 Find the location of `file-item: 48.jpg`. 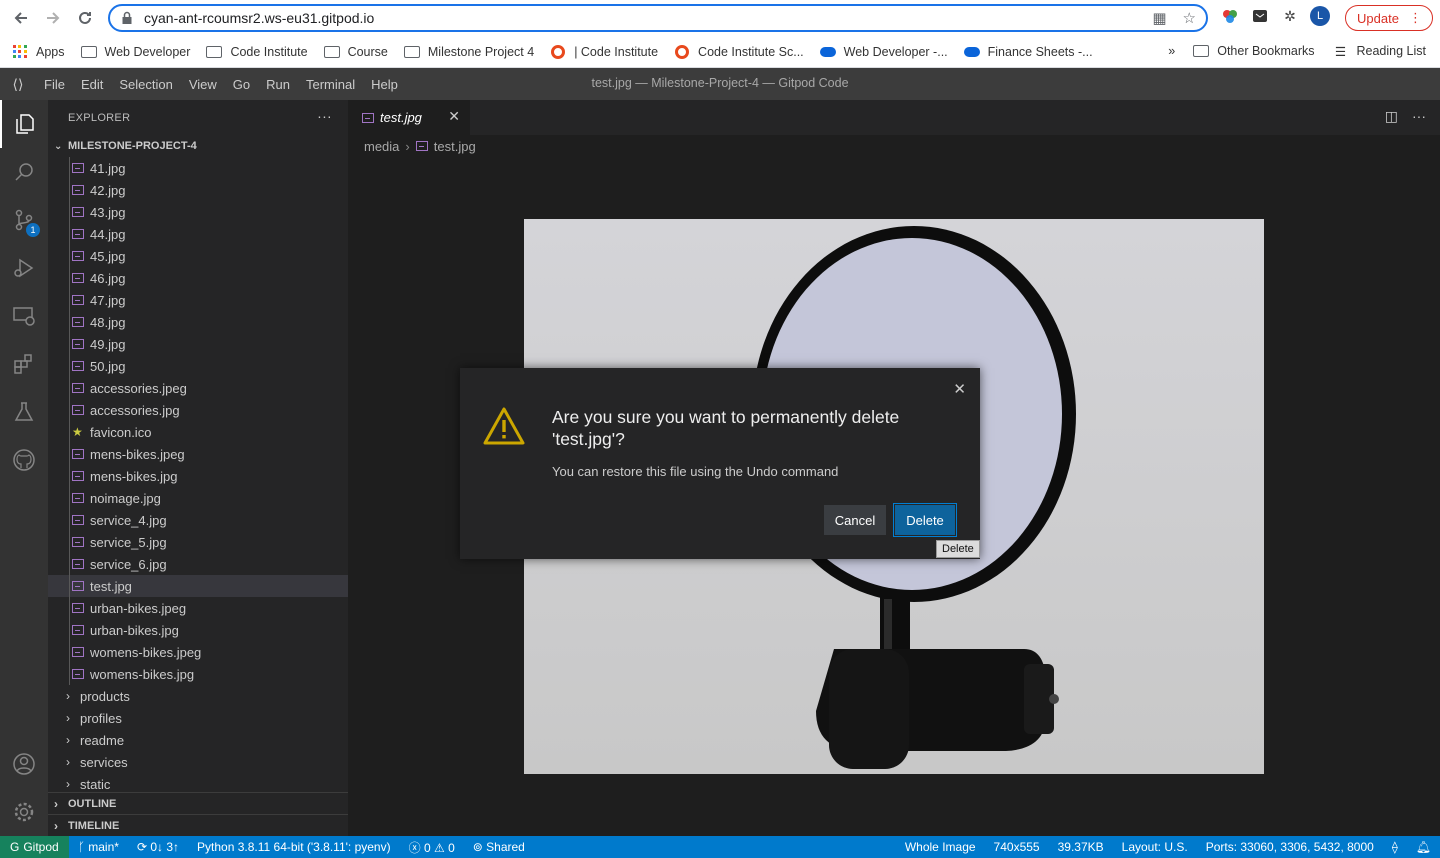

file-item: 48.jpg is located at coordinates (198, 322).